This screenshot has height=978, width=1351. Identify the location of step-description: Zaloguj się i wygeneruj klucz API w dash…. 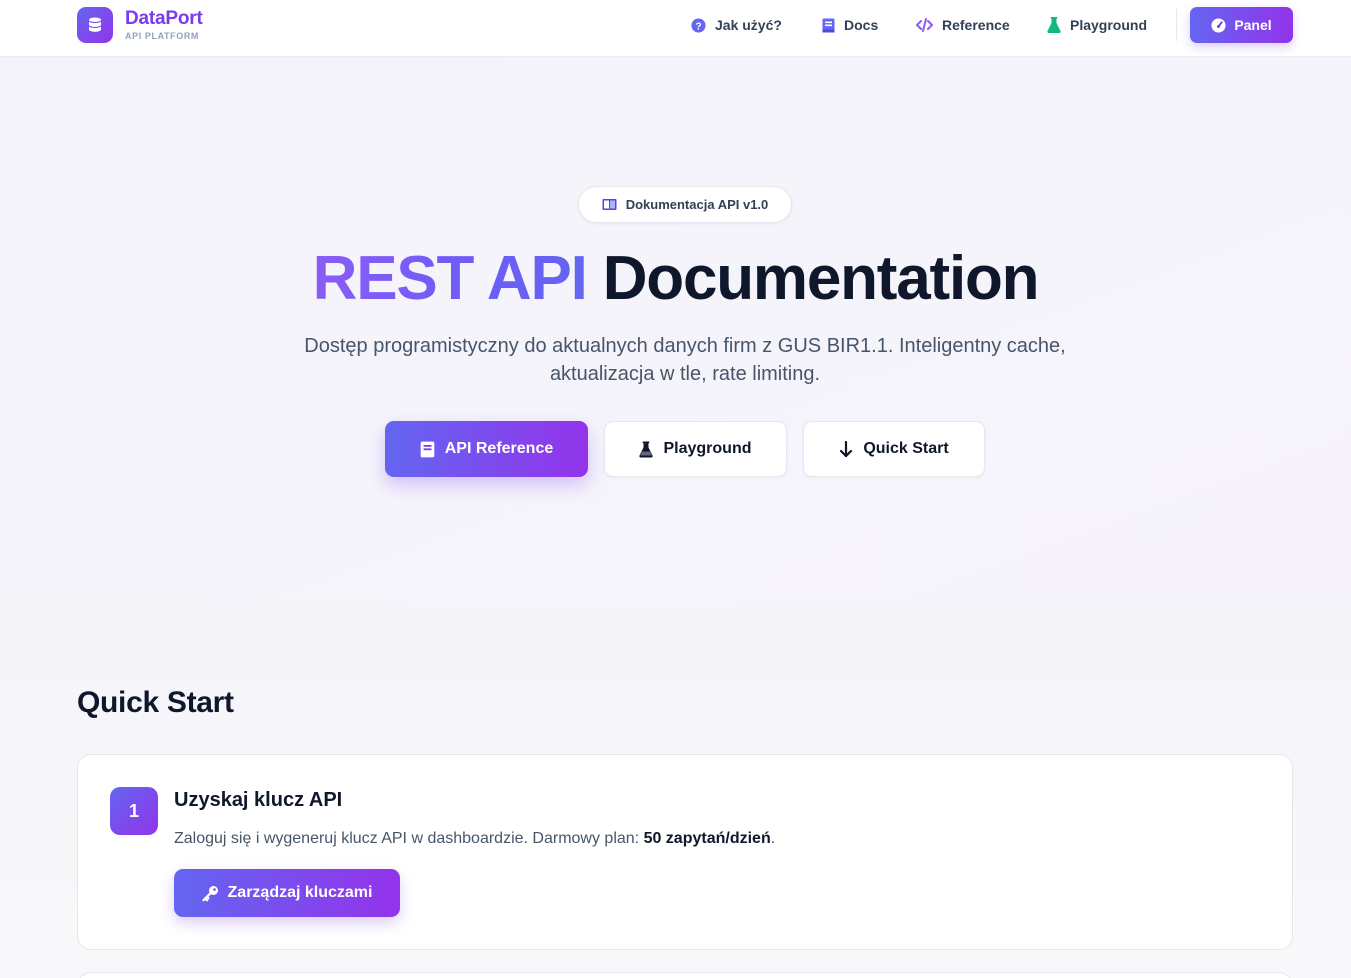
(474, 839).